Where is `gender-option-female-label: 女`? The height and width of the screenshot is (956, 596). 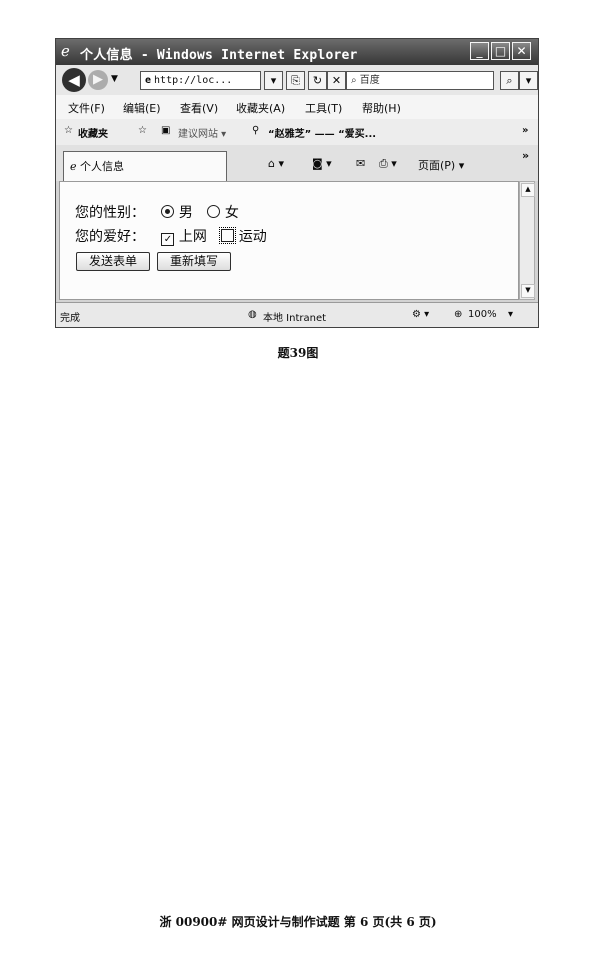
gender-option-female-label: 女 is located at coordinates (231, 213).